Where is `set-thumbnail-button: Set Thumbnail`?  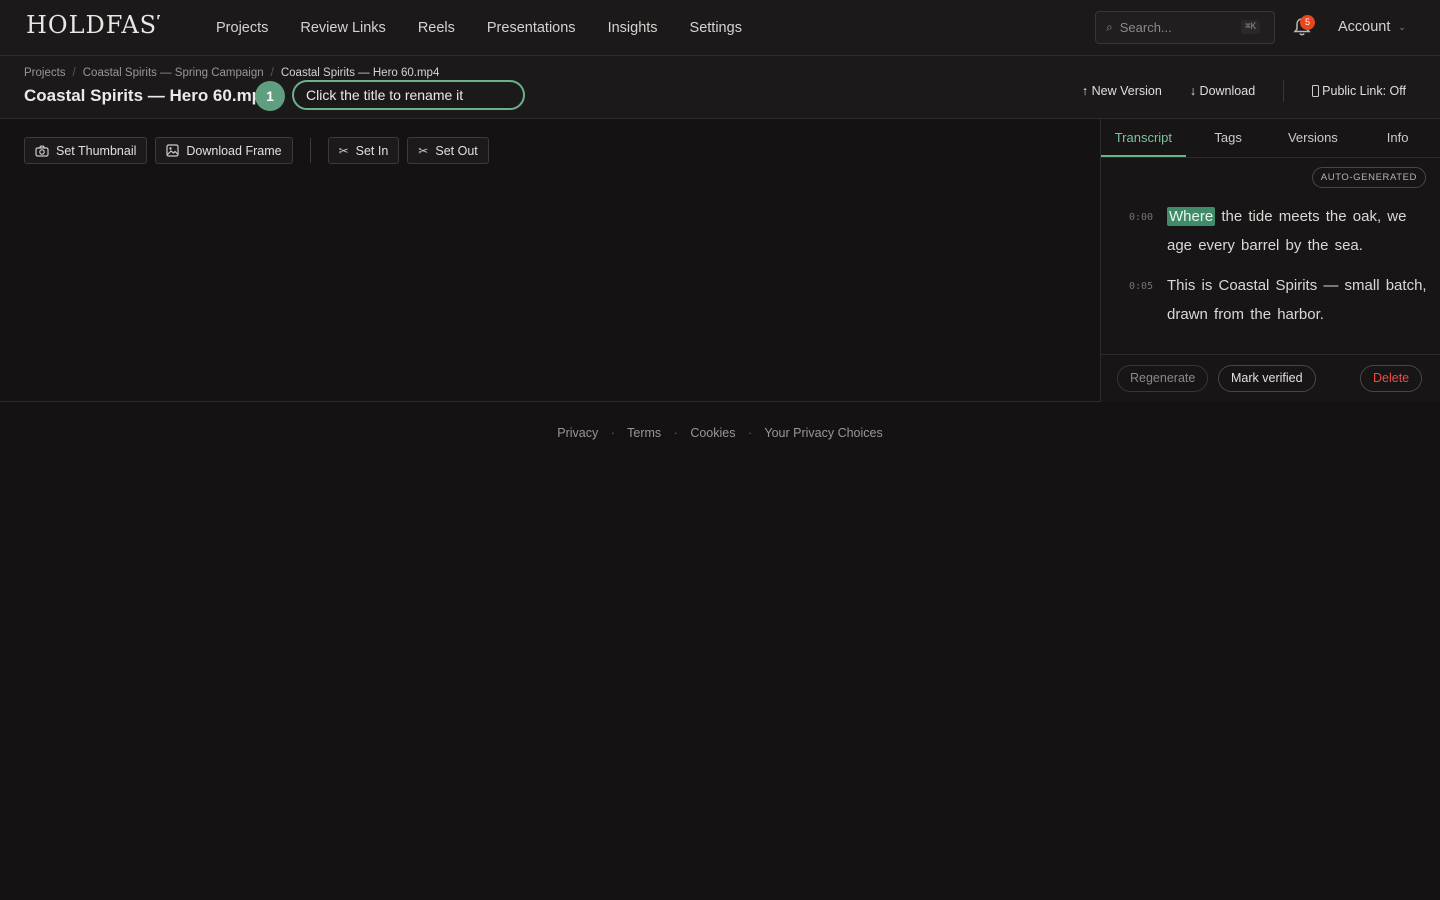
set-thumbnail-button: Set Thumbnail is located at coordinates (86, 150).